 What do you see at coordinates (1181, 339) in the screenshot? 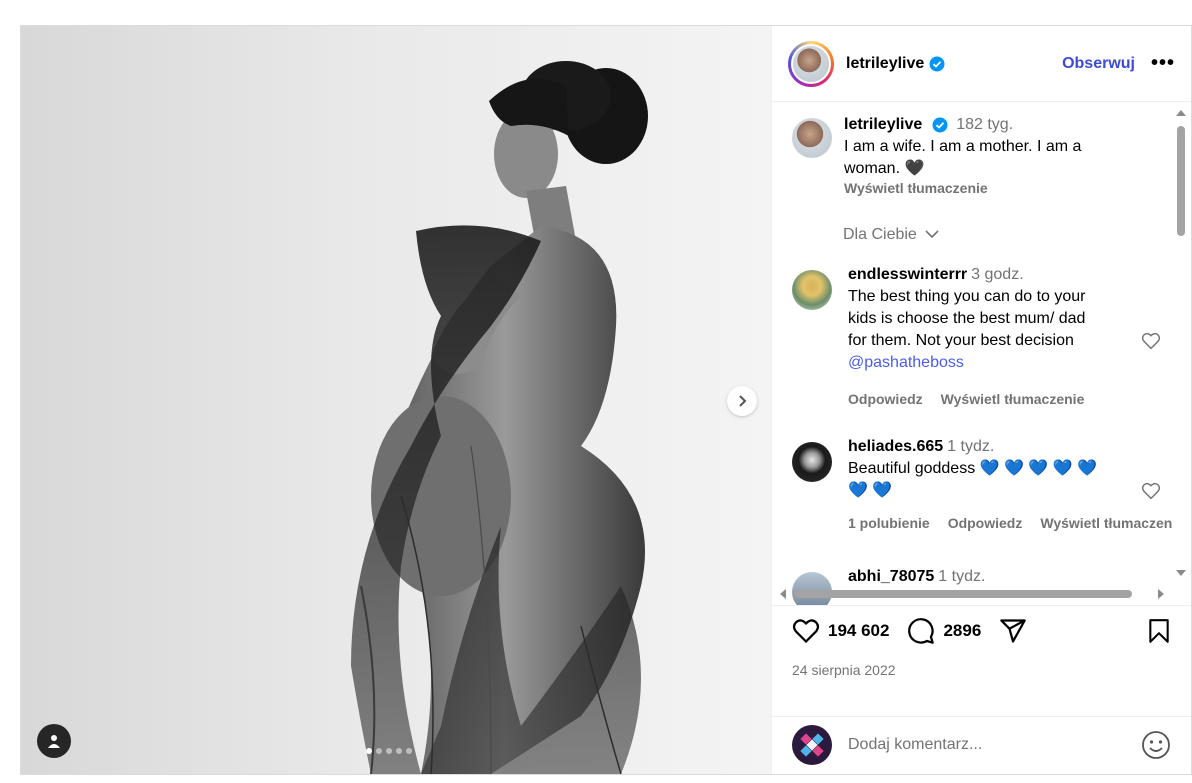
I see `vertical-scrollbar` at bounding box center [1181, 339].